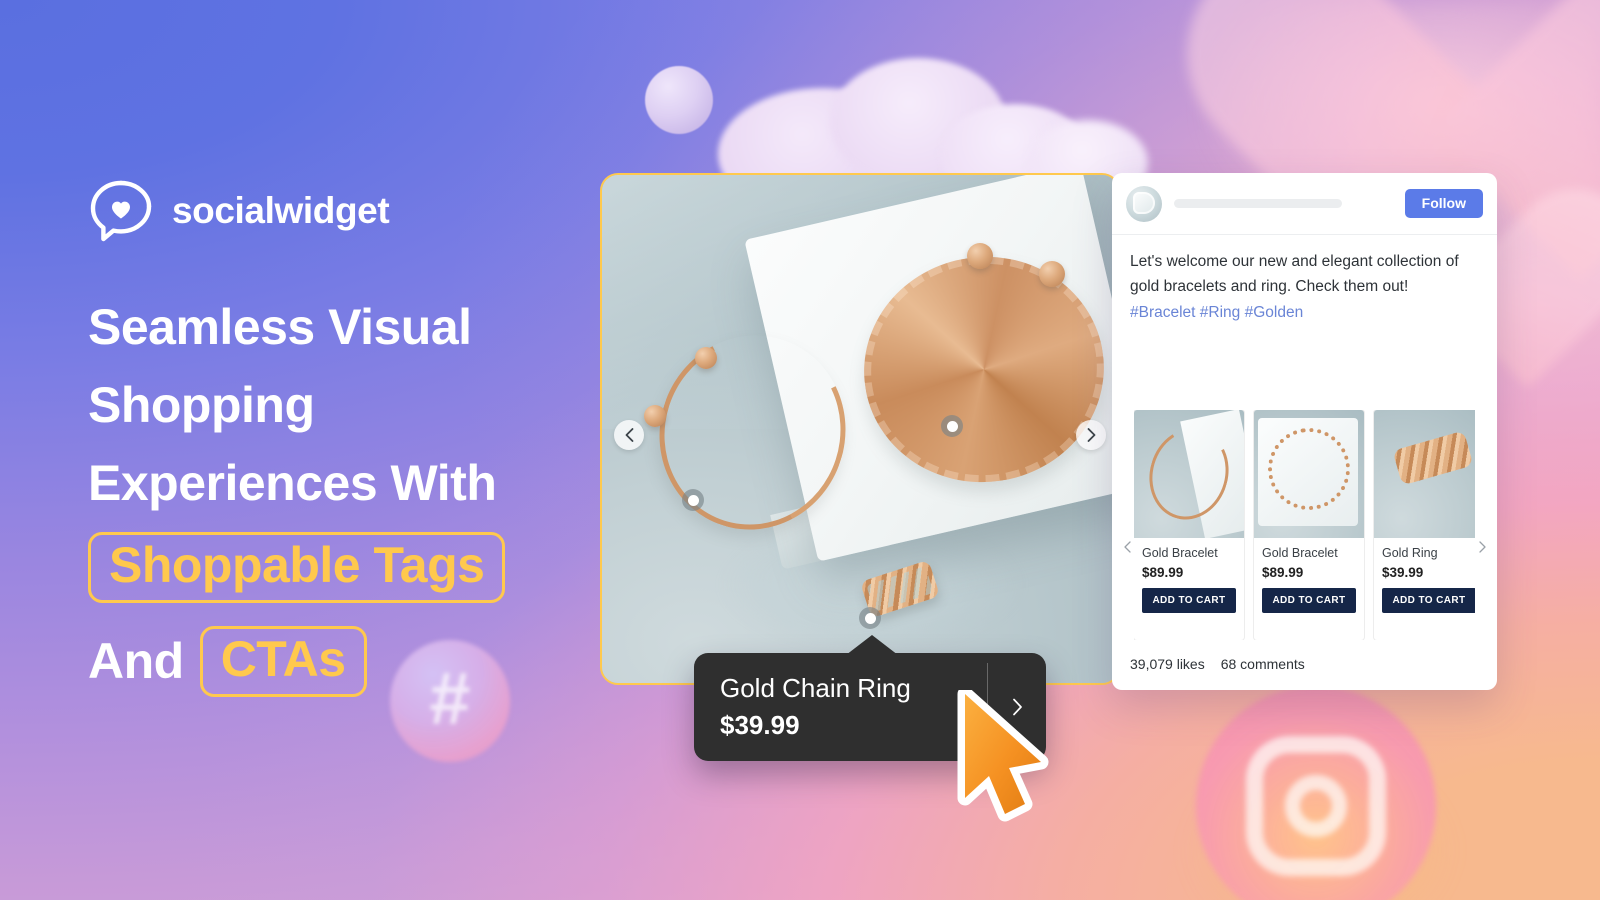 The image size is (1600, 900). I want to click on headline-line-1: Seamless Visual, so click(280, 327).